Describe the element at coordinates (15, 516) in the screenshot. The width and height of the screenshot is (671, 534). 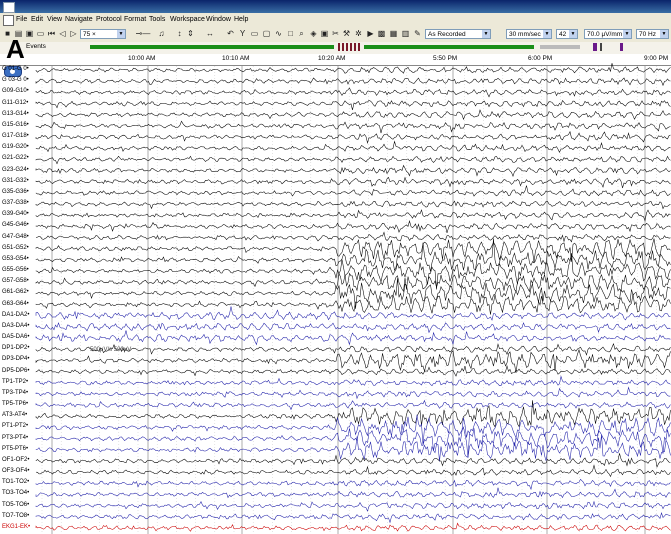
I see `channel-label: TO7-TO8•` at that location.